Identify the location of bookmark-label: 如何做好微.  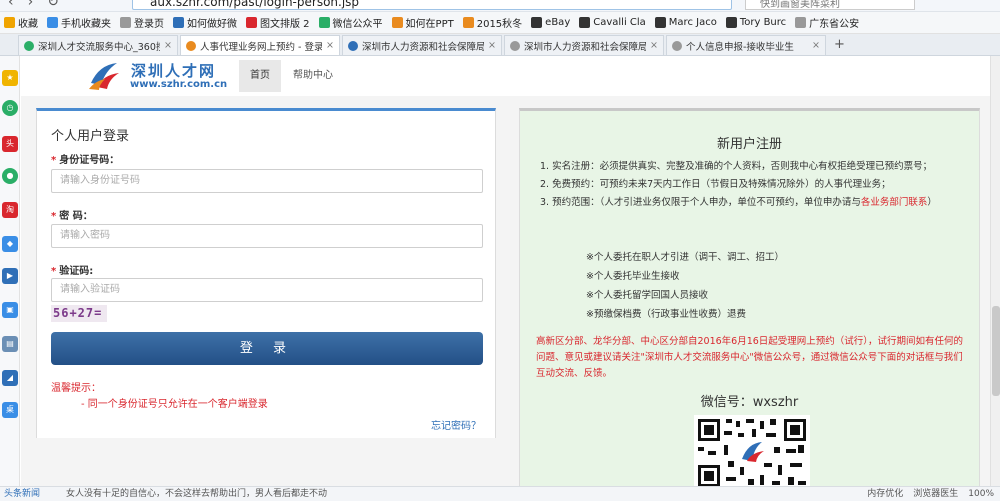
(212, 24).